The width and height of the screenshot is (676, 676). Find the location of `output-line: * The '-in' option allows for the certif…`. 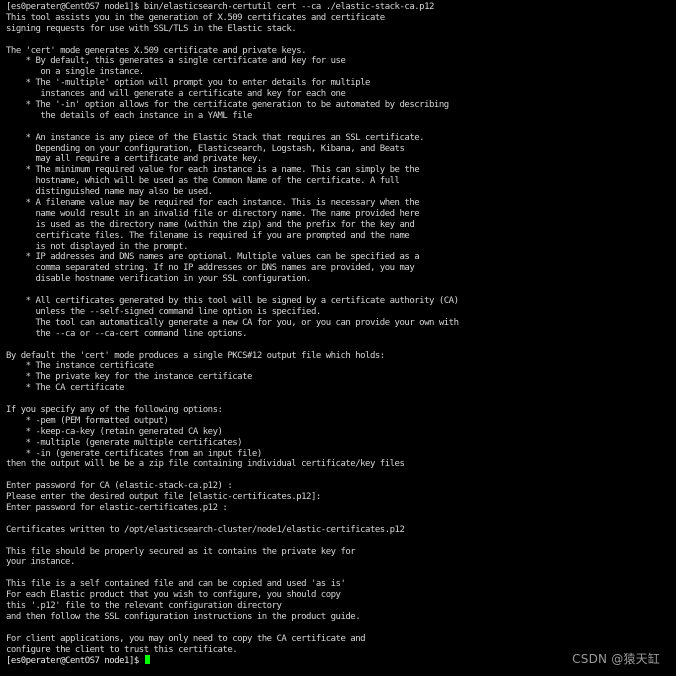

output-line: * The '-in' option allows for the certif… is located at coordinates (228, 105).